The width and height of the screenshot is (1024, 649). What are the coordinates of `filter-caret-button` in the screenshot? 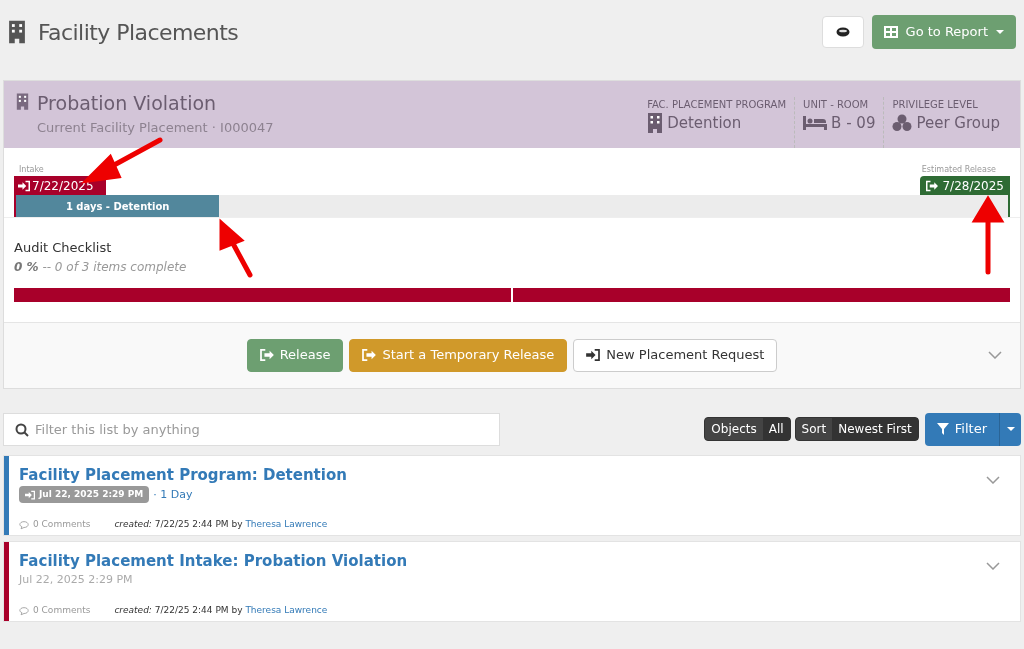 It's located at (1010, 429).